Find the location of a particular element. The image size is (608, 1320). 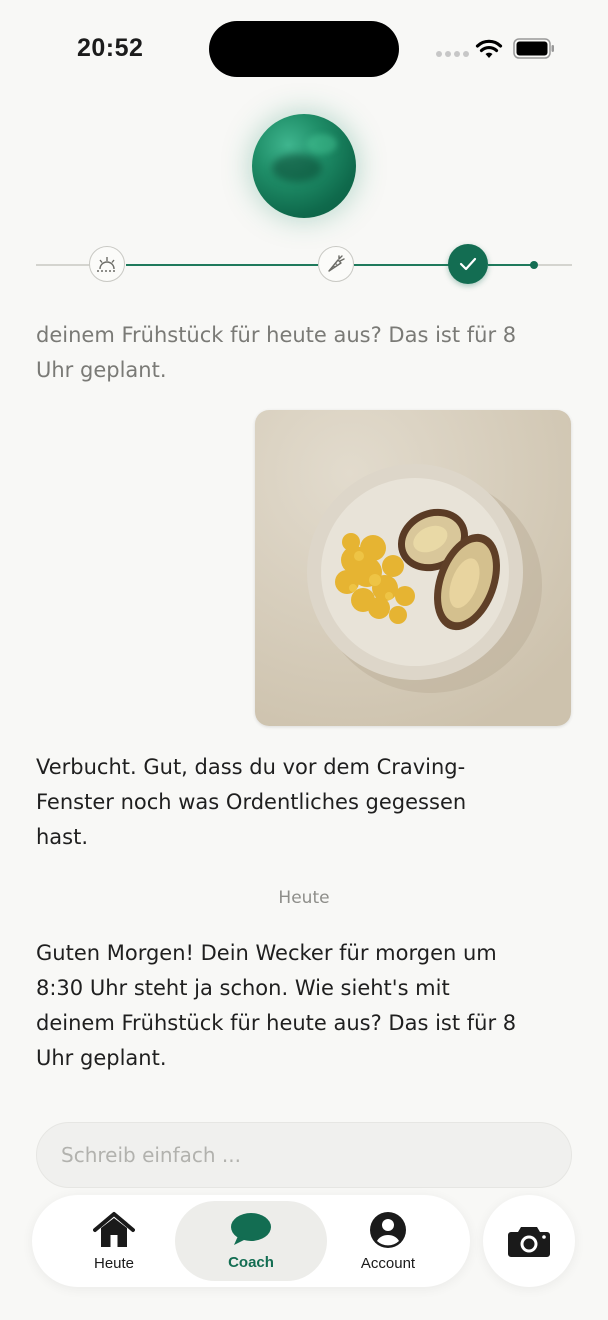

date-separator: Heute is located at coordinates (304, 898).